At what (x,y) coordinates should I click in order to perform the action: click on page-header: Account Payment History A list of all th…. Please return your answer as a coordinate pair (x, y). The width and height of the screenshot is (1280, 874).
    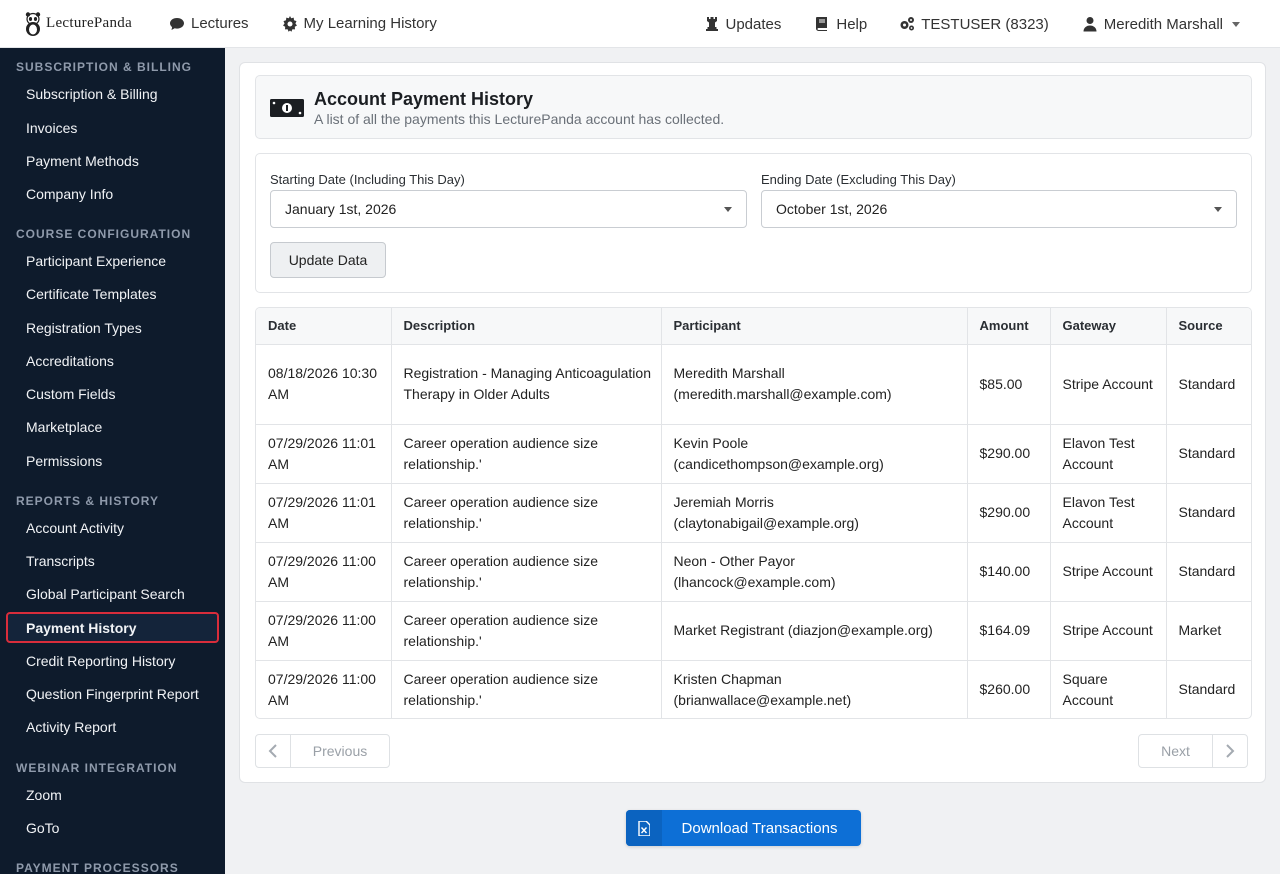
    Looking at the image, I should click on (753, 107).